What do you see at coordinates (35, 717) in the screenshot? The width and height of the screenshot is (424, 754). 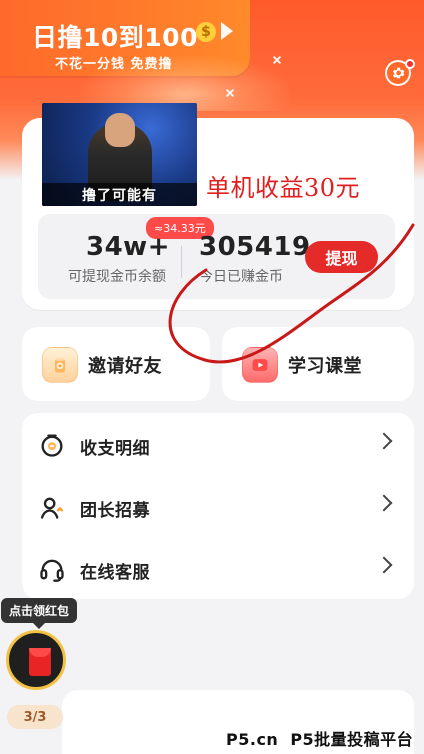 I see `red-packet-counter: 3/3` at bounding box center [35, 717].